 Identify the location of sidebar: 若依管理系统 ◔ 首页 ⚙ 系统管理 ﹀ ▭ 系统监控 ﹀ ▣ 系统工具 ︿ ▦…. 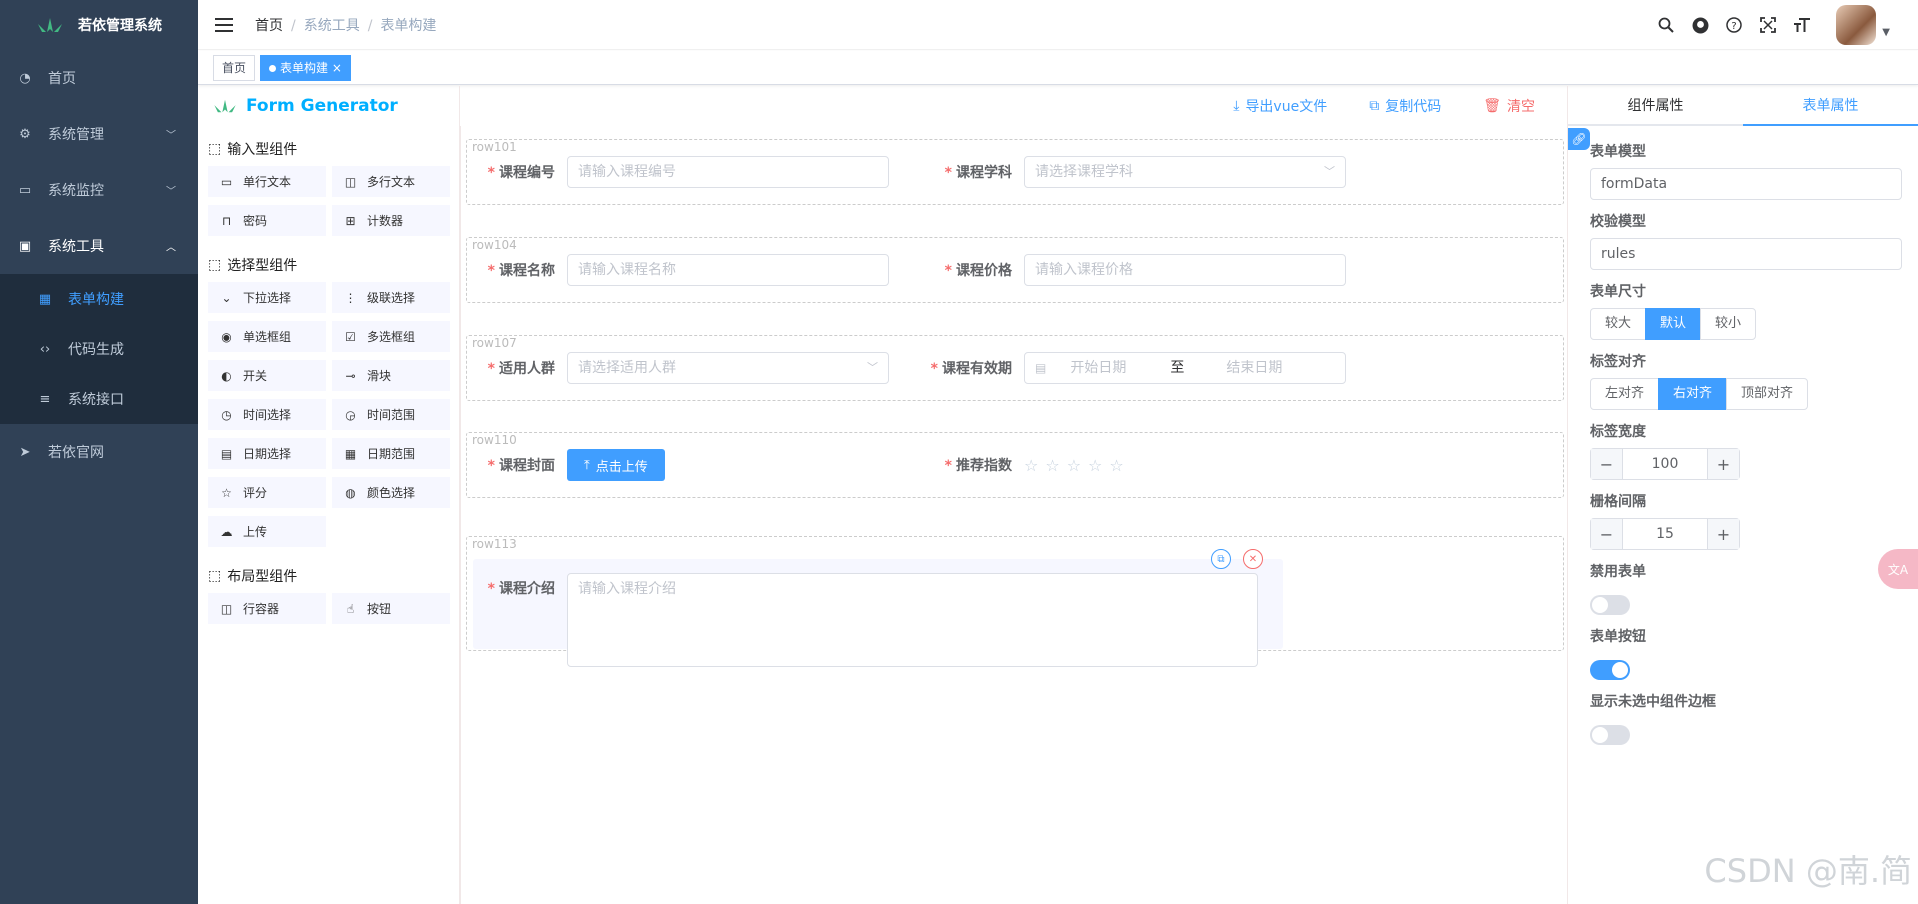
(99, 452).